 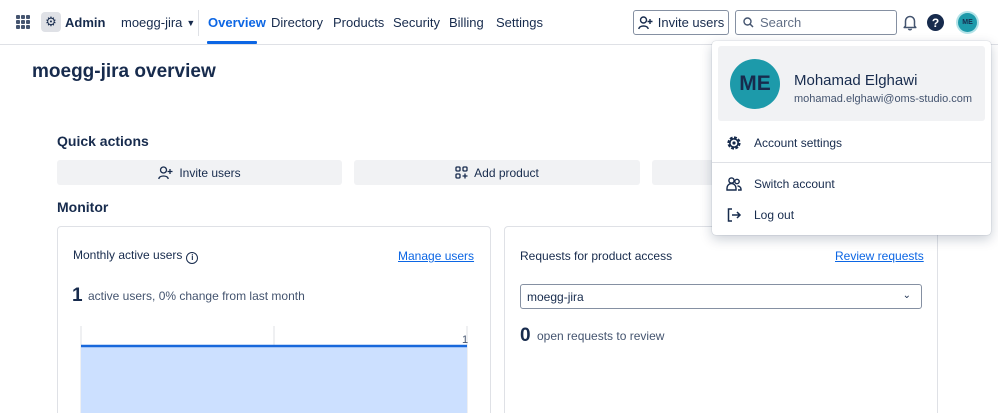 I want to click on chart-area-fill, so click(x=274, y=379).